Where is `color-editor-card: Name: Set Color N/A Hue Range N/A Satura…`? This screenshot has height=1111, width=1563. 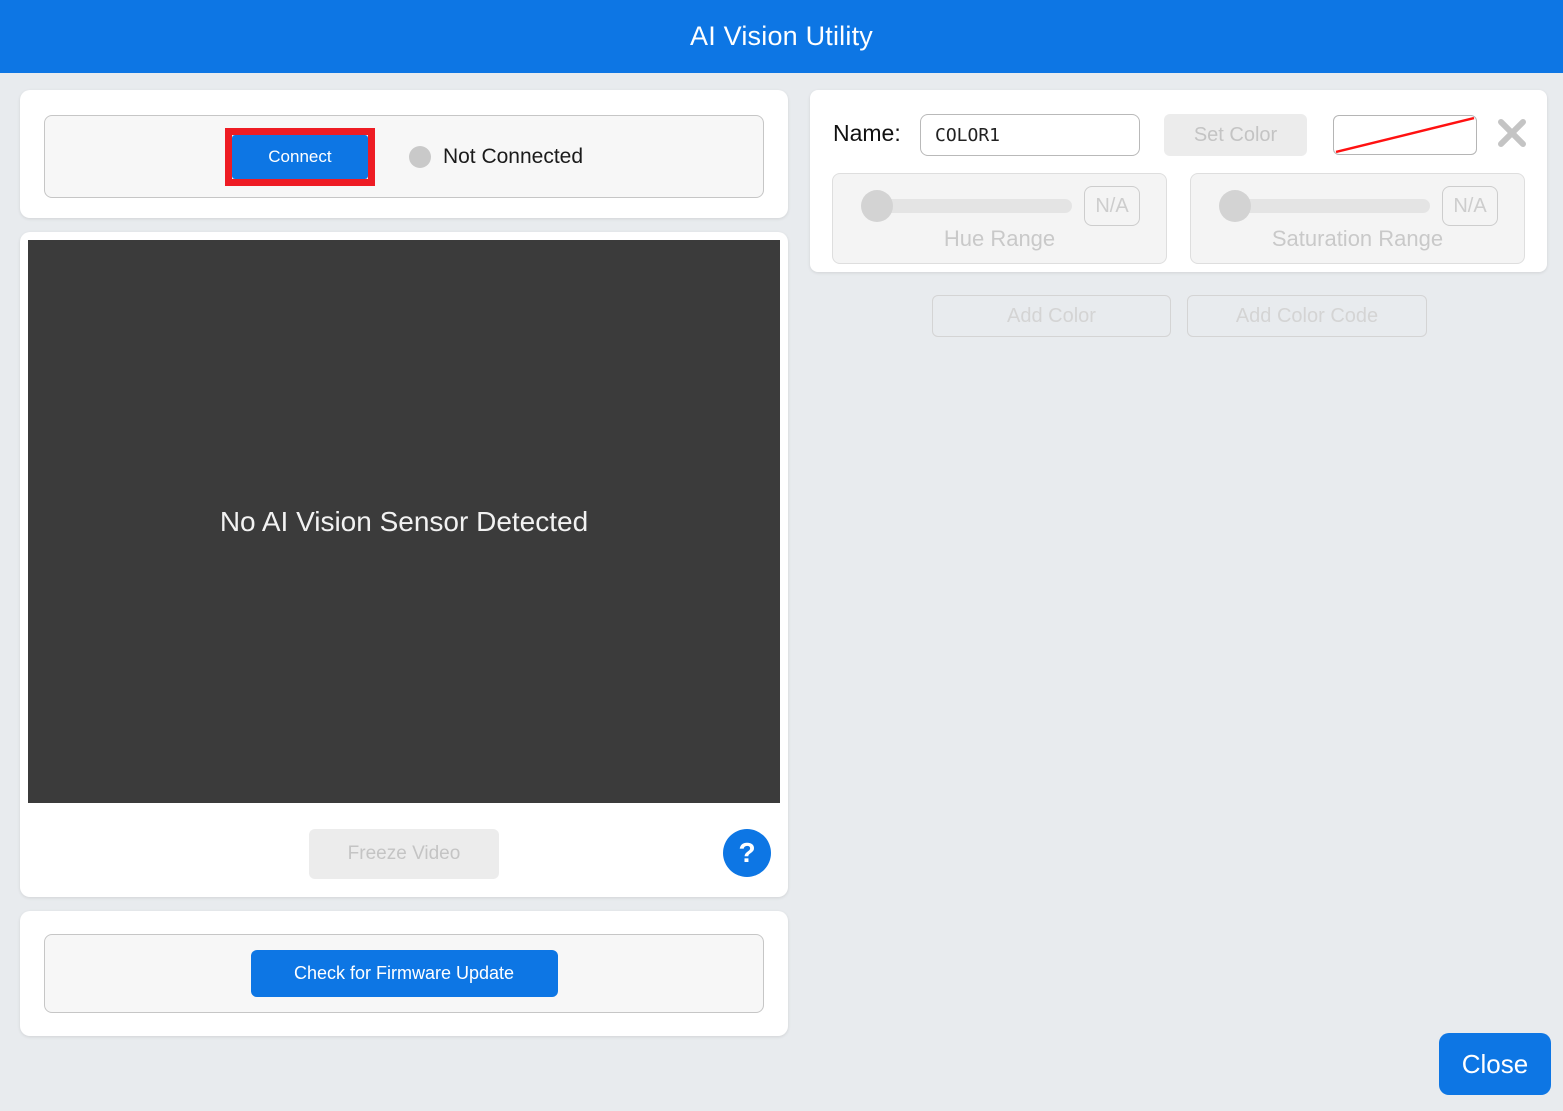 color-editor-card: Name: Set Color N/A Hue Range N/A Satura… is located at coordinates (1178, 181).